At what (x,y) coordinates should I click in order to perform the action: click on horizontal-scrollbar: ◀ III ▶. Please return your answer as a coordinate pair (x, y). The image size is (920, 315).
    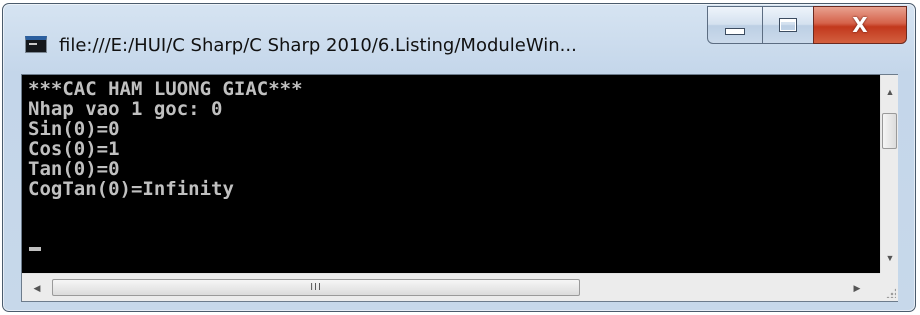
    Looking at the image, I should click on (451, 287).